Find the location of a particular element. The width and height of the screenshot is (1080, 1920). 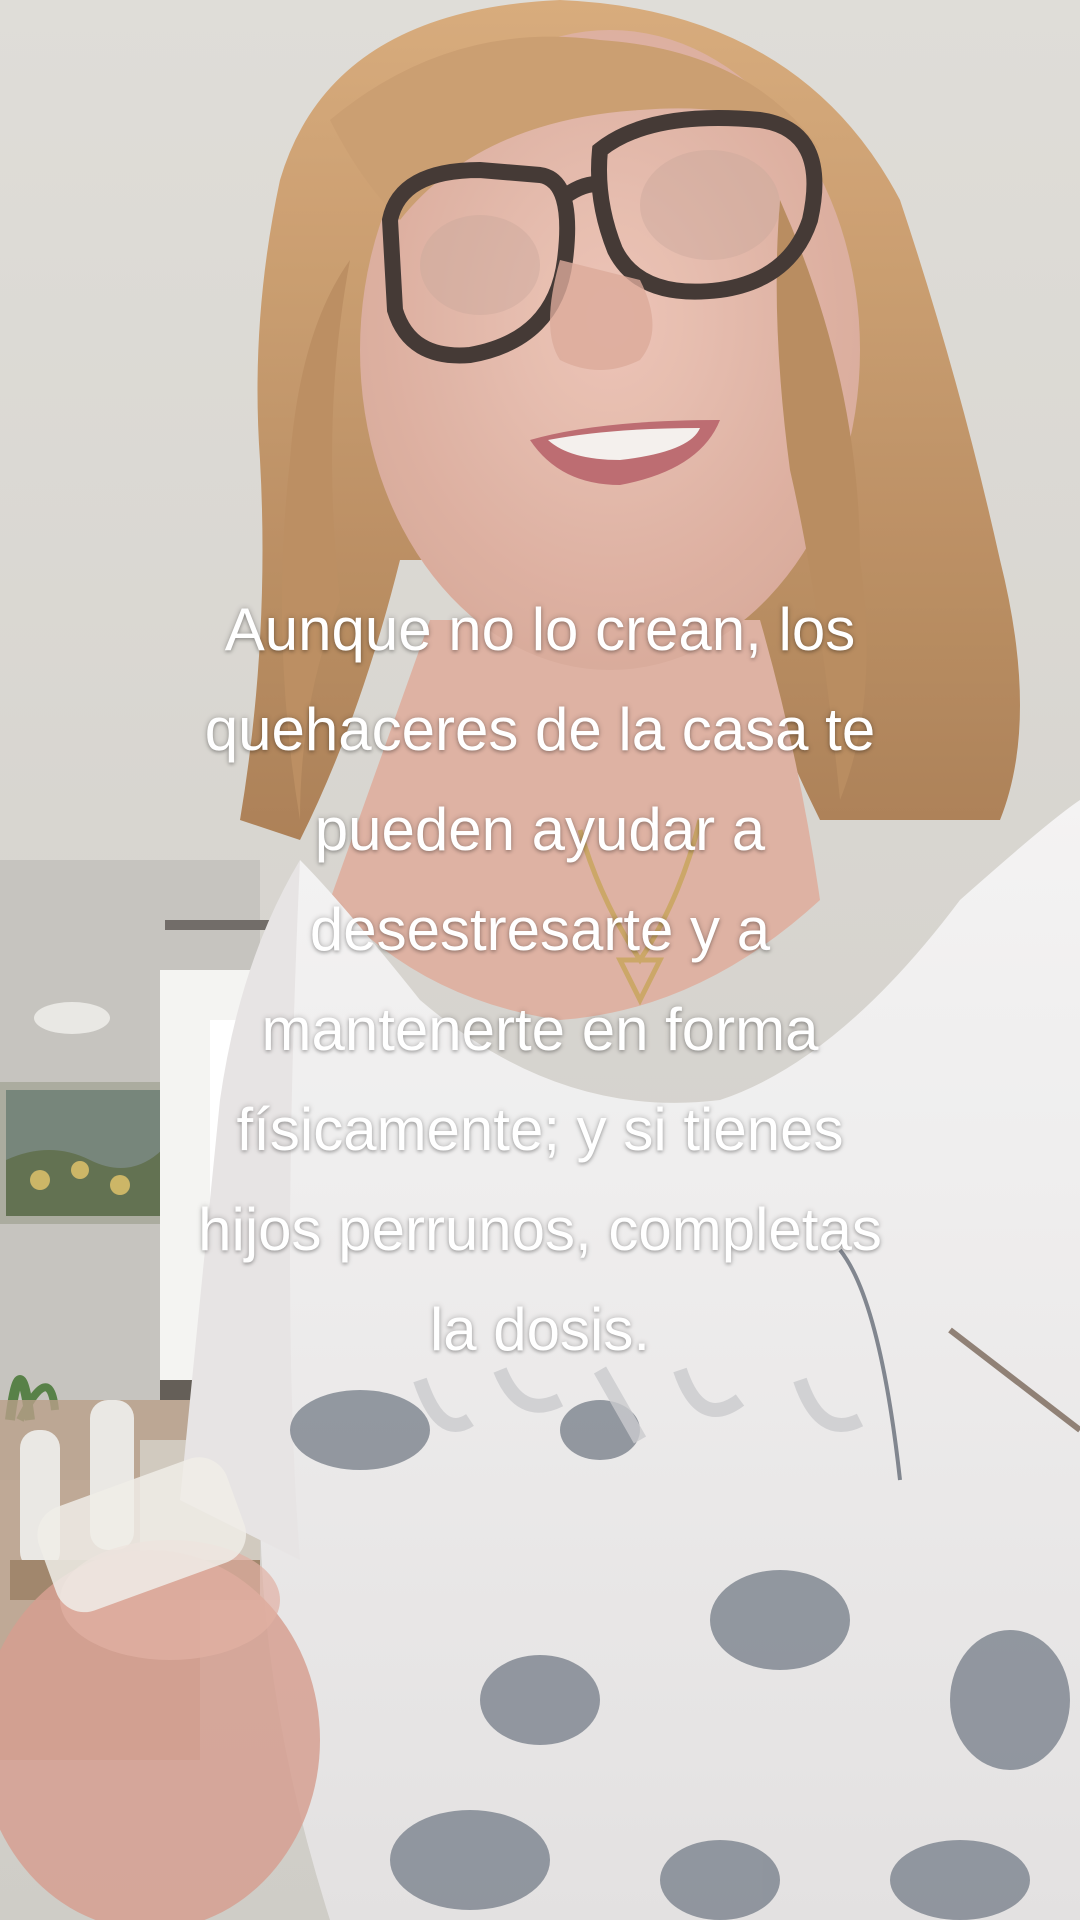

caption-line: la dosis. is located at coordinates (540, 1329).